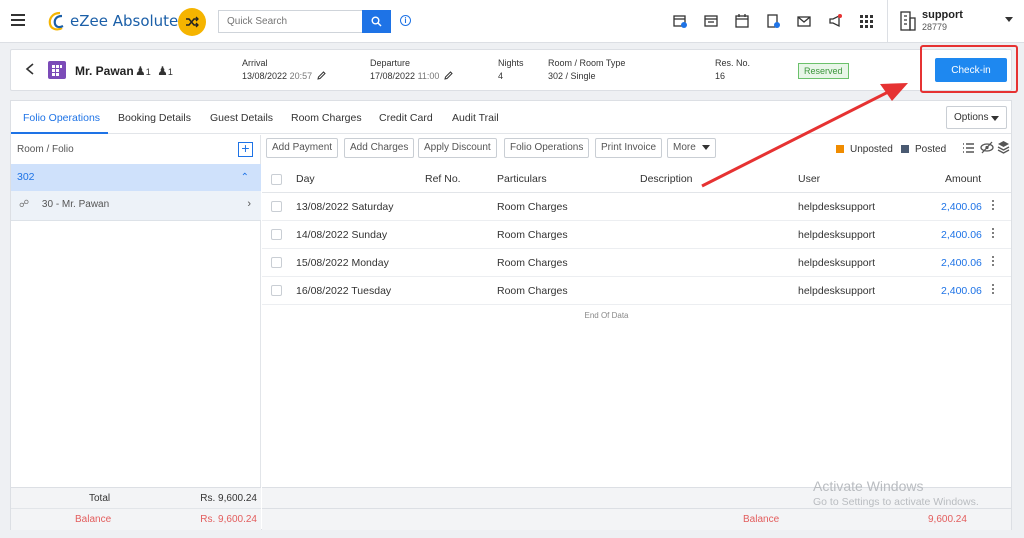 This screenshot has width=1024, height=538. Describe the element at coordinates (326, 118) in the screenshot. I see `tab-room-charges: Room Charges` at that location.